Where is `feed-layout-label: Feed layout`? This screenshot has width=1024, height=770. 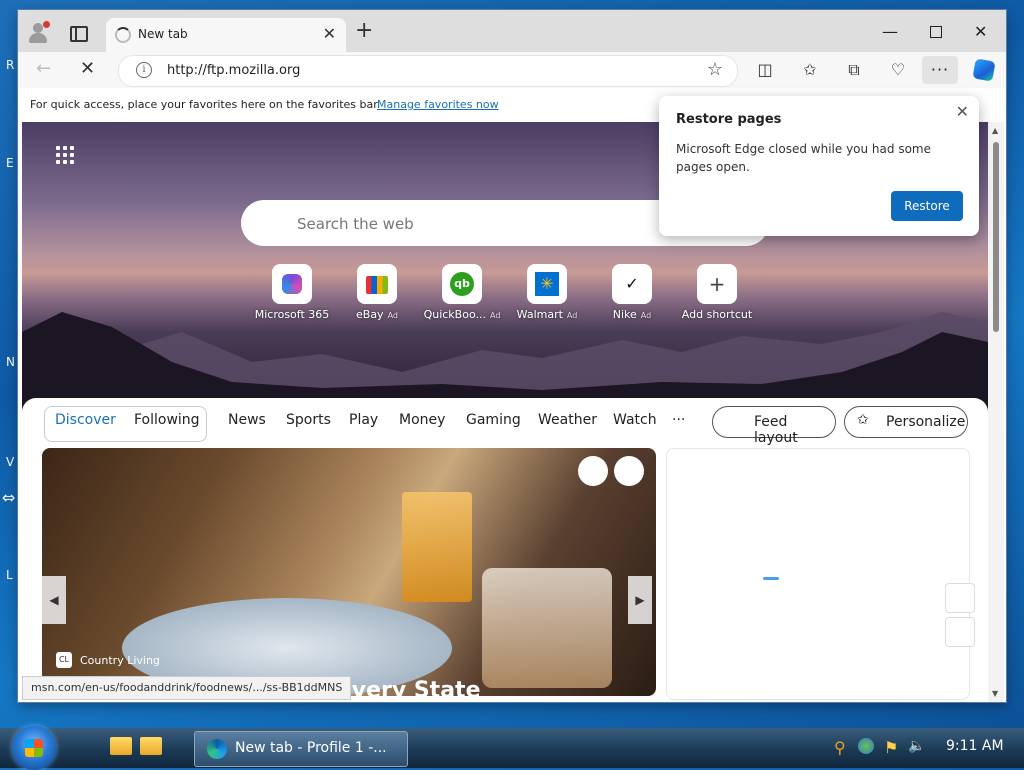
feed-layout-label: Feed layout is located at coordinates (776, 430).